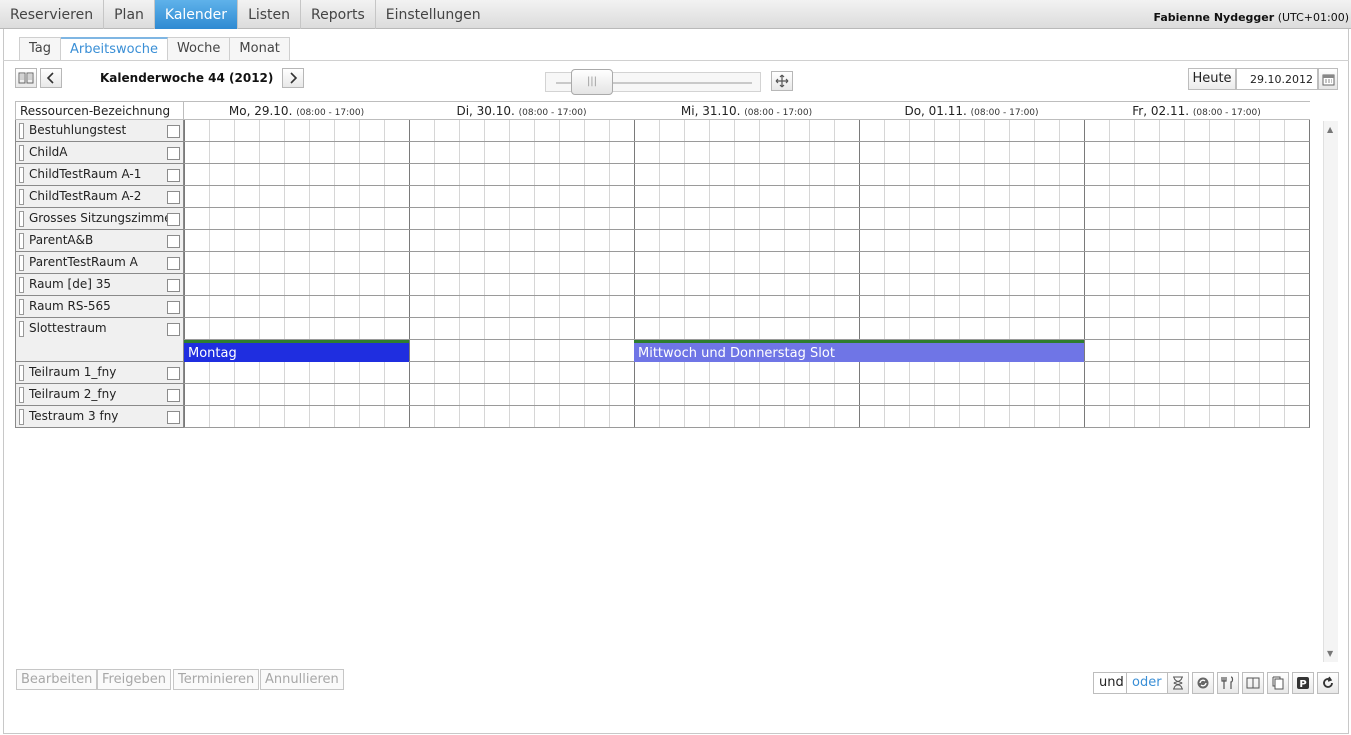 The image size is (1351, 735). I want to click on tab-tag: Tag, so click(40, 49).